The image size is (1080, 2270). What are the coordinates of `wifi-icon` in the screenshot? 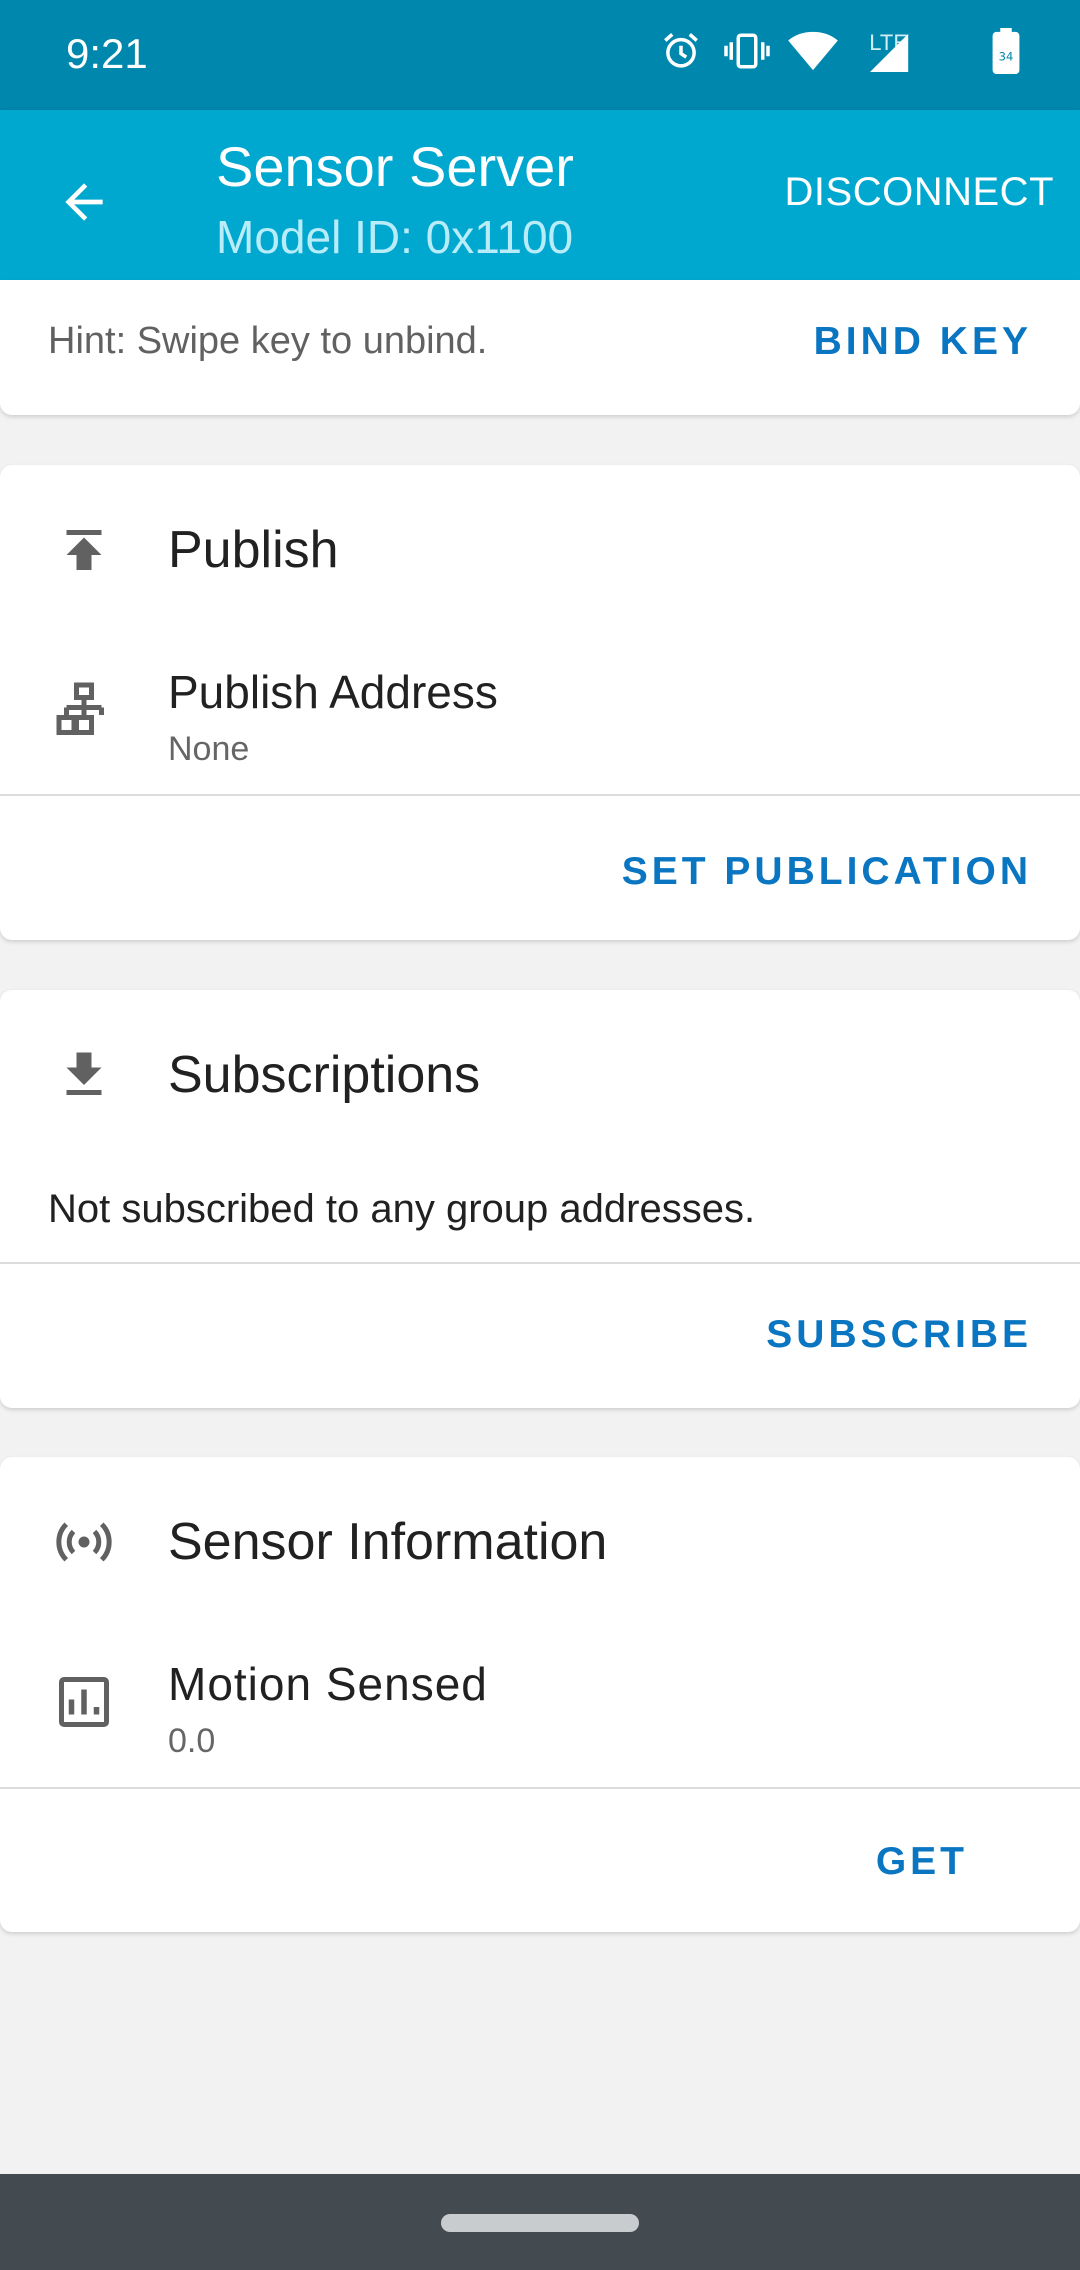 It's located at (813, 51).